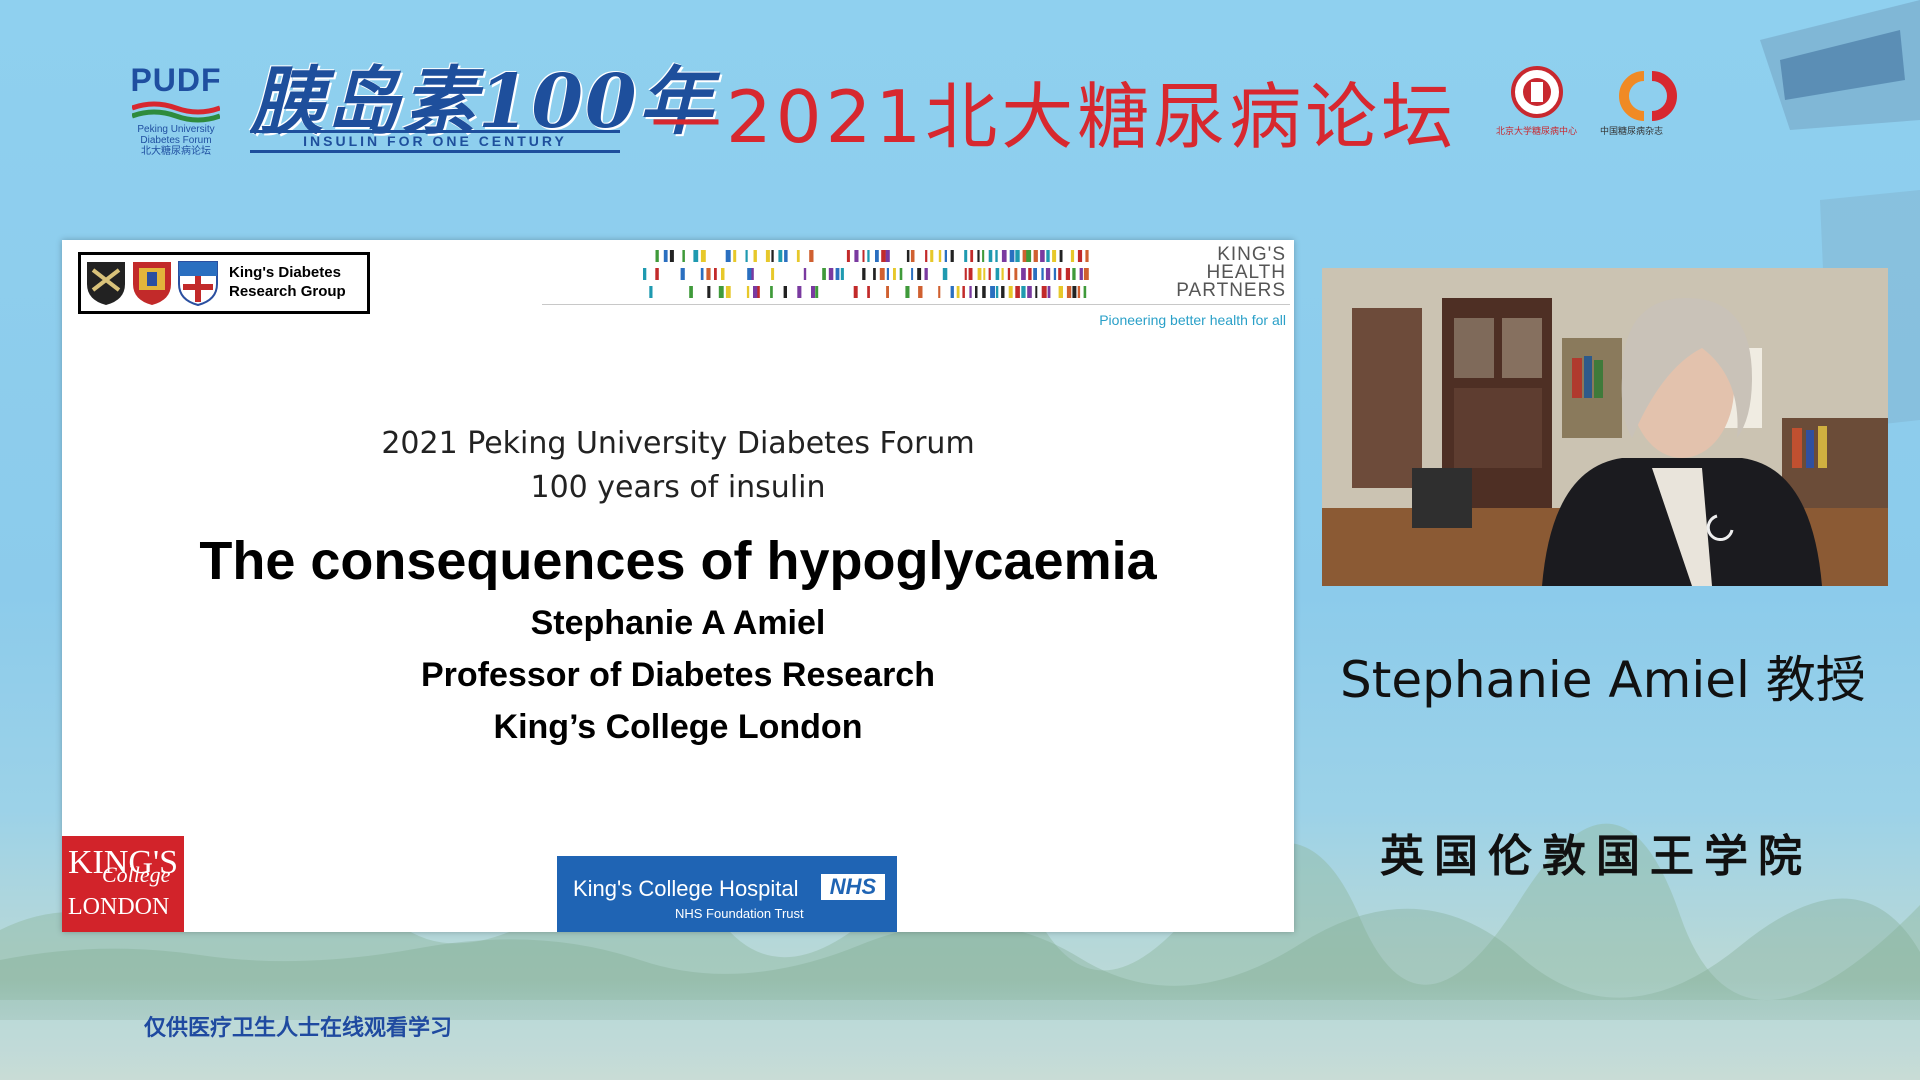  I want to click on speaker-video, so click(1605, 427).